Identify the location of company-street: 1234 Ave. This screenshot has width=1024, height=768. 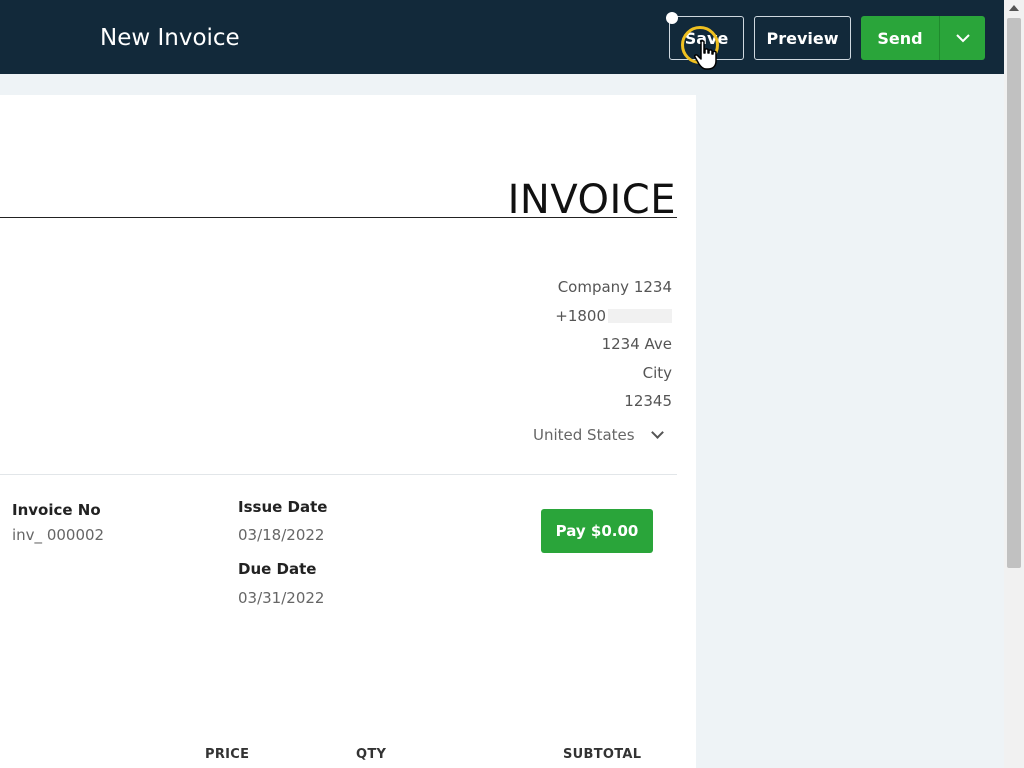
(613, 346).